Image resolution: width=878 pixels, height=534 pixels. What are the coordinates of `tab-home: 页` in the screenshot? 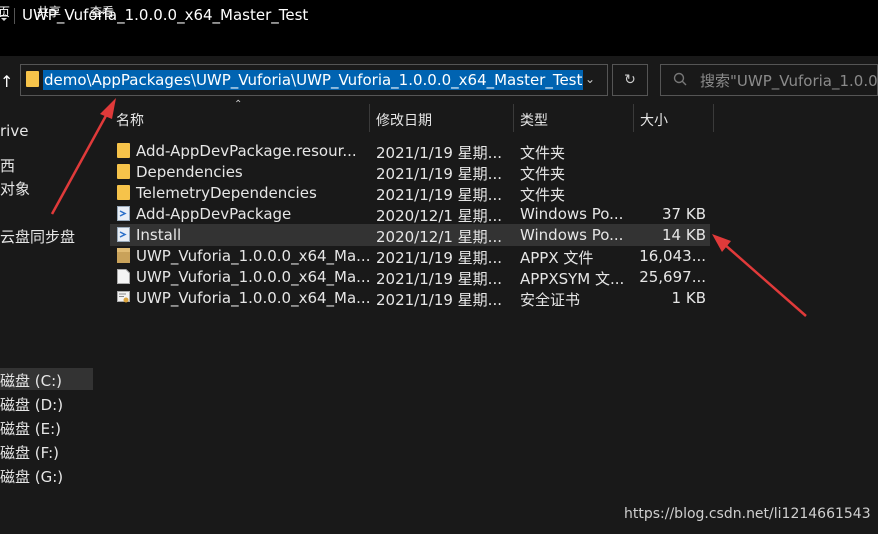 It's located at (5, 11).